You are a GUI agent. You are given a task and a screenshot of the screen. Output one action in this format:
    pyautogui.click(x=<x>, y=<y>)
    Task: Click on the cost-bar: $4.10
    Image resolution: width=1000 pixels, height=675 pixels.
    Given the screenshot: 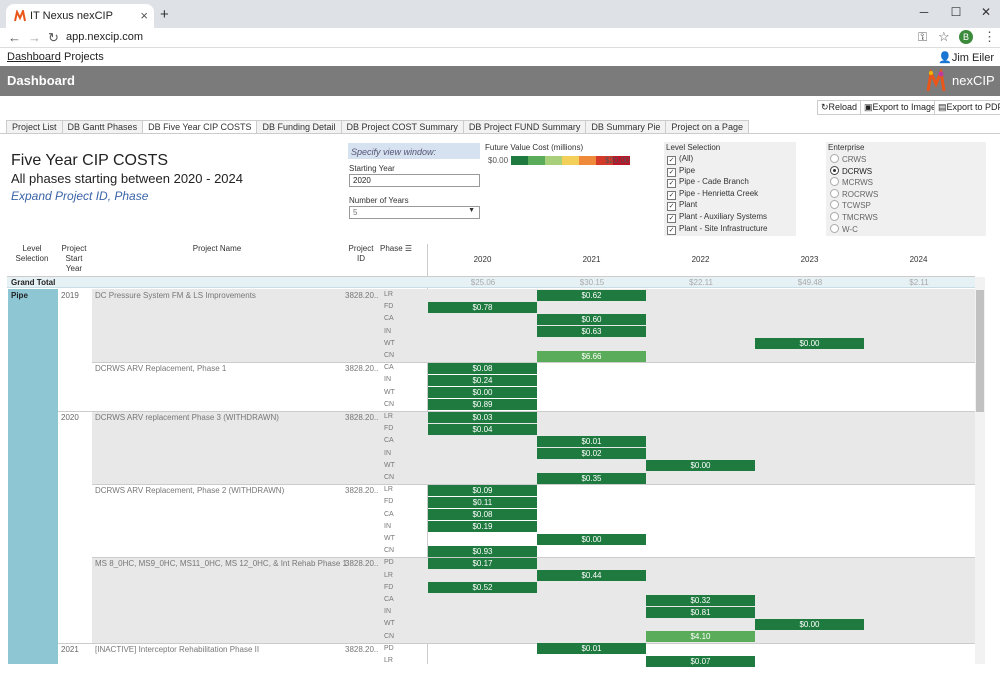 What is the action you would take?
    pyautogui.click(x=700, y=637)
    